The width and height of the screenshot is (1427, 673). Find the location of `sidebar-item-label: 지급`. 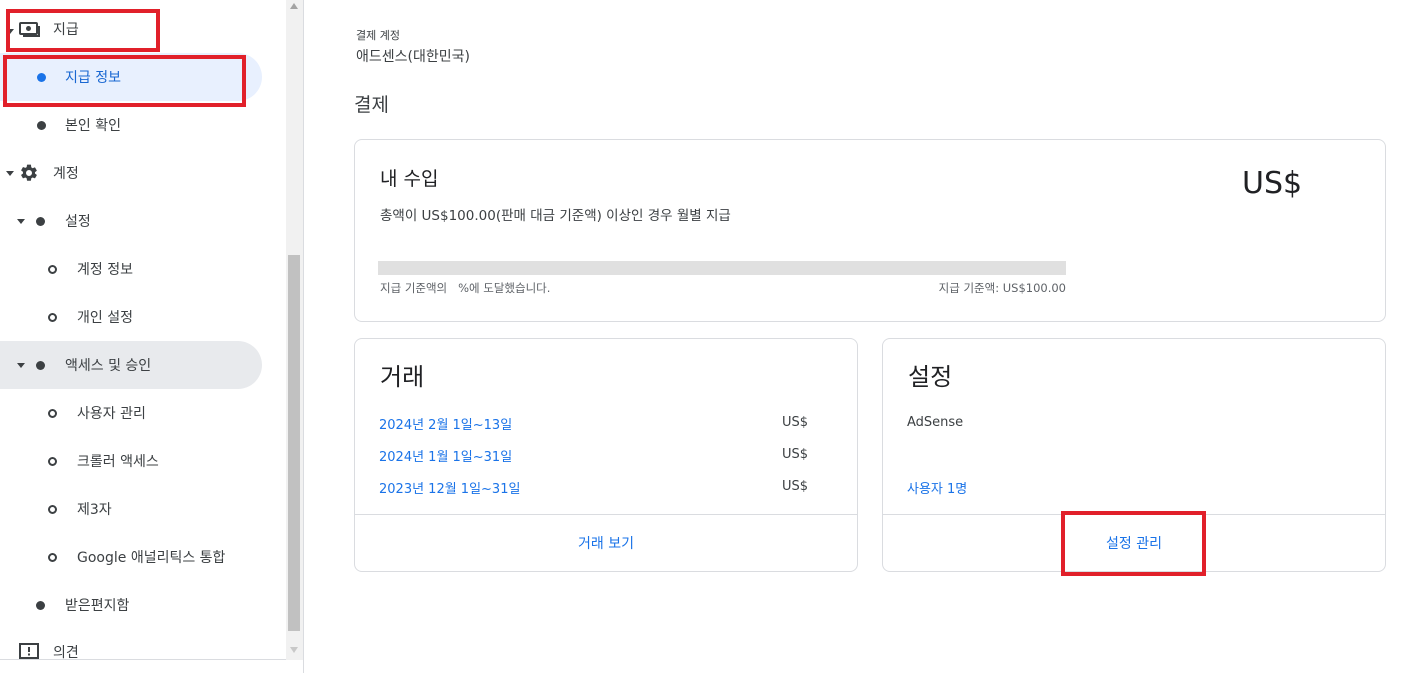

sidebar-item-label: 지급 is located at coordinates (66, 30).